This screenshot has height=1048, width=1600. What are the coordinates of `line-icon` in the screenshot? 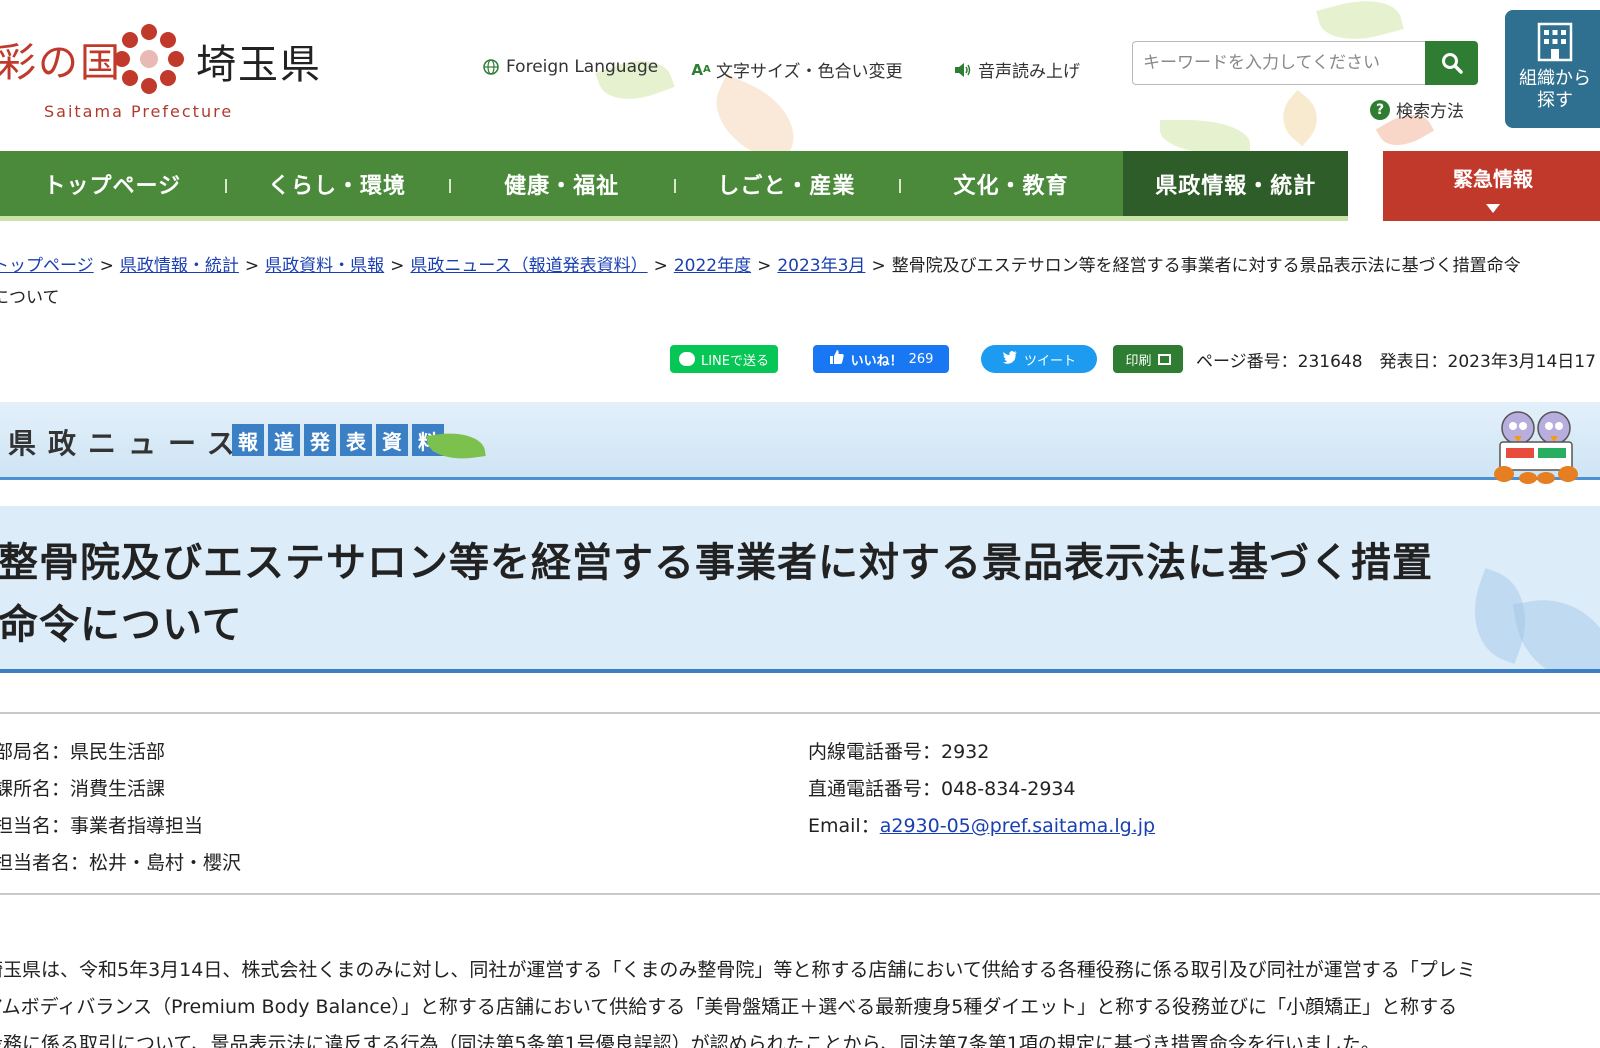 It's located at (686, 359).